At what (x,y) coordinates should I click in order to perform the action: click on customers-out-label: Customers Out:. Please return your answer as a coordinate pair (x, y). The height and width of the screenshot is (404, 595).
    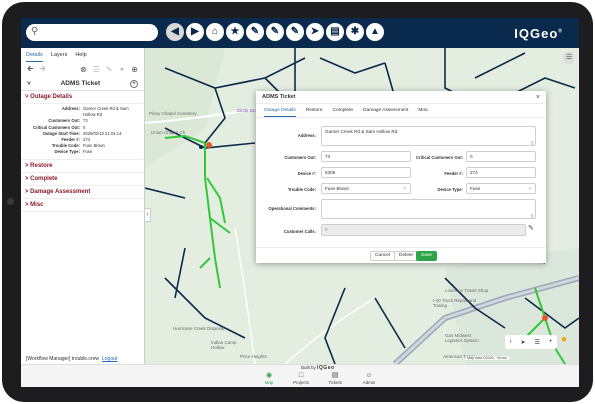
    Looking at the image, I should click on (300, 157).